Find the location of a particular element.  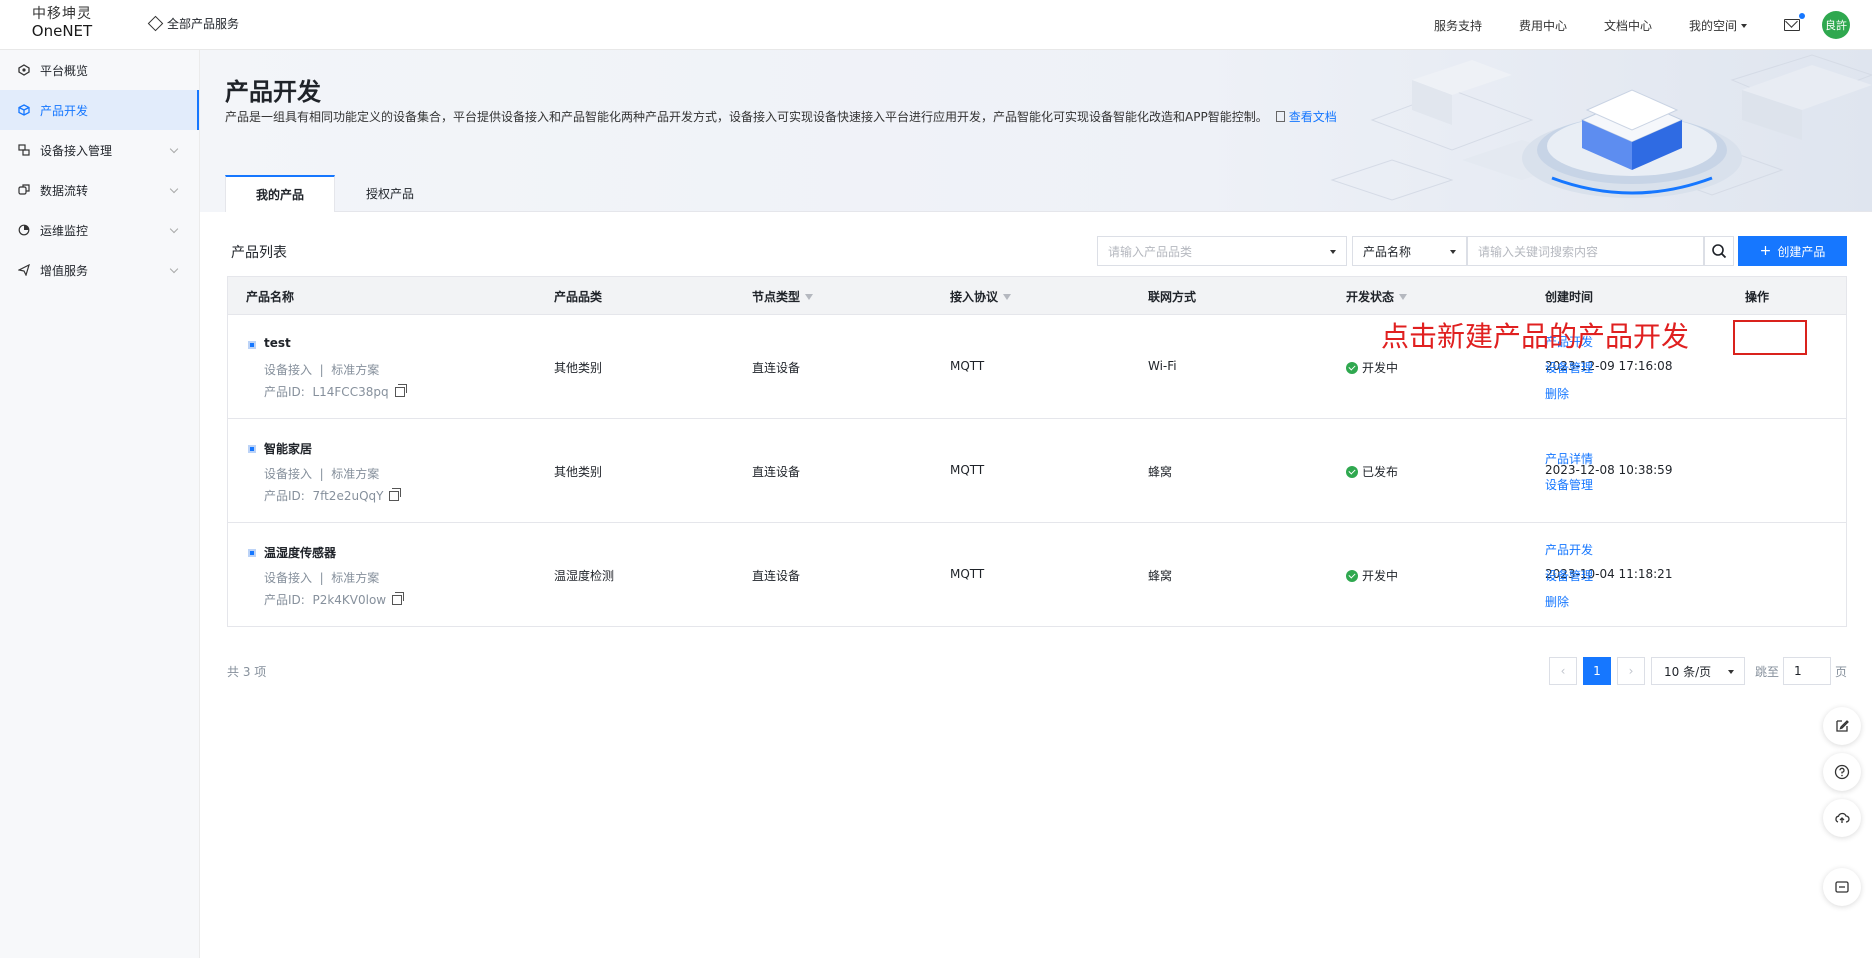

sidebar-item-overview: 平台概览 is located at coordinates (99, 70).